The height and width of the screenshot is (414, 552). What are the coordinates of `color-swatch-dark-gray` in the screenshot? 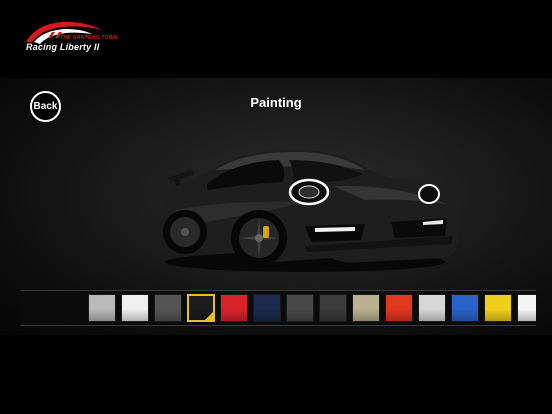 It's located at (168, 308).